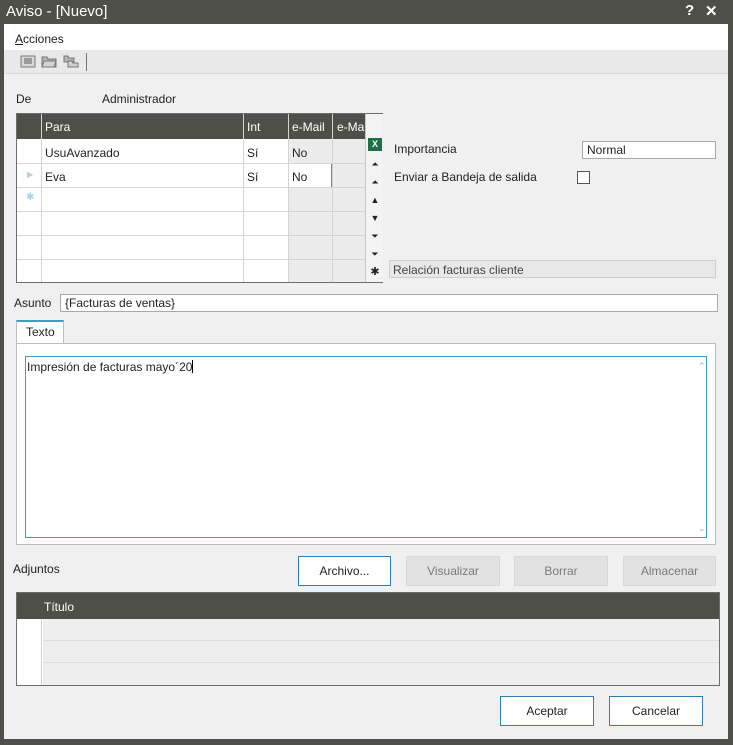  What do you see at coordinates (711, 11) in the screenshot?
I see `close-button: ✕` at bounding box center [711, 11].